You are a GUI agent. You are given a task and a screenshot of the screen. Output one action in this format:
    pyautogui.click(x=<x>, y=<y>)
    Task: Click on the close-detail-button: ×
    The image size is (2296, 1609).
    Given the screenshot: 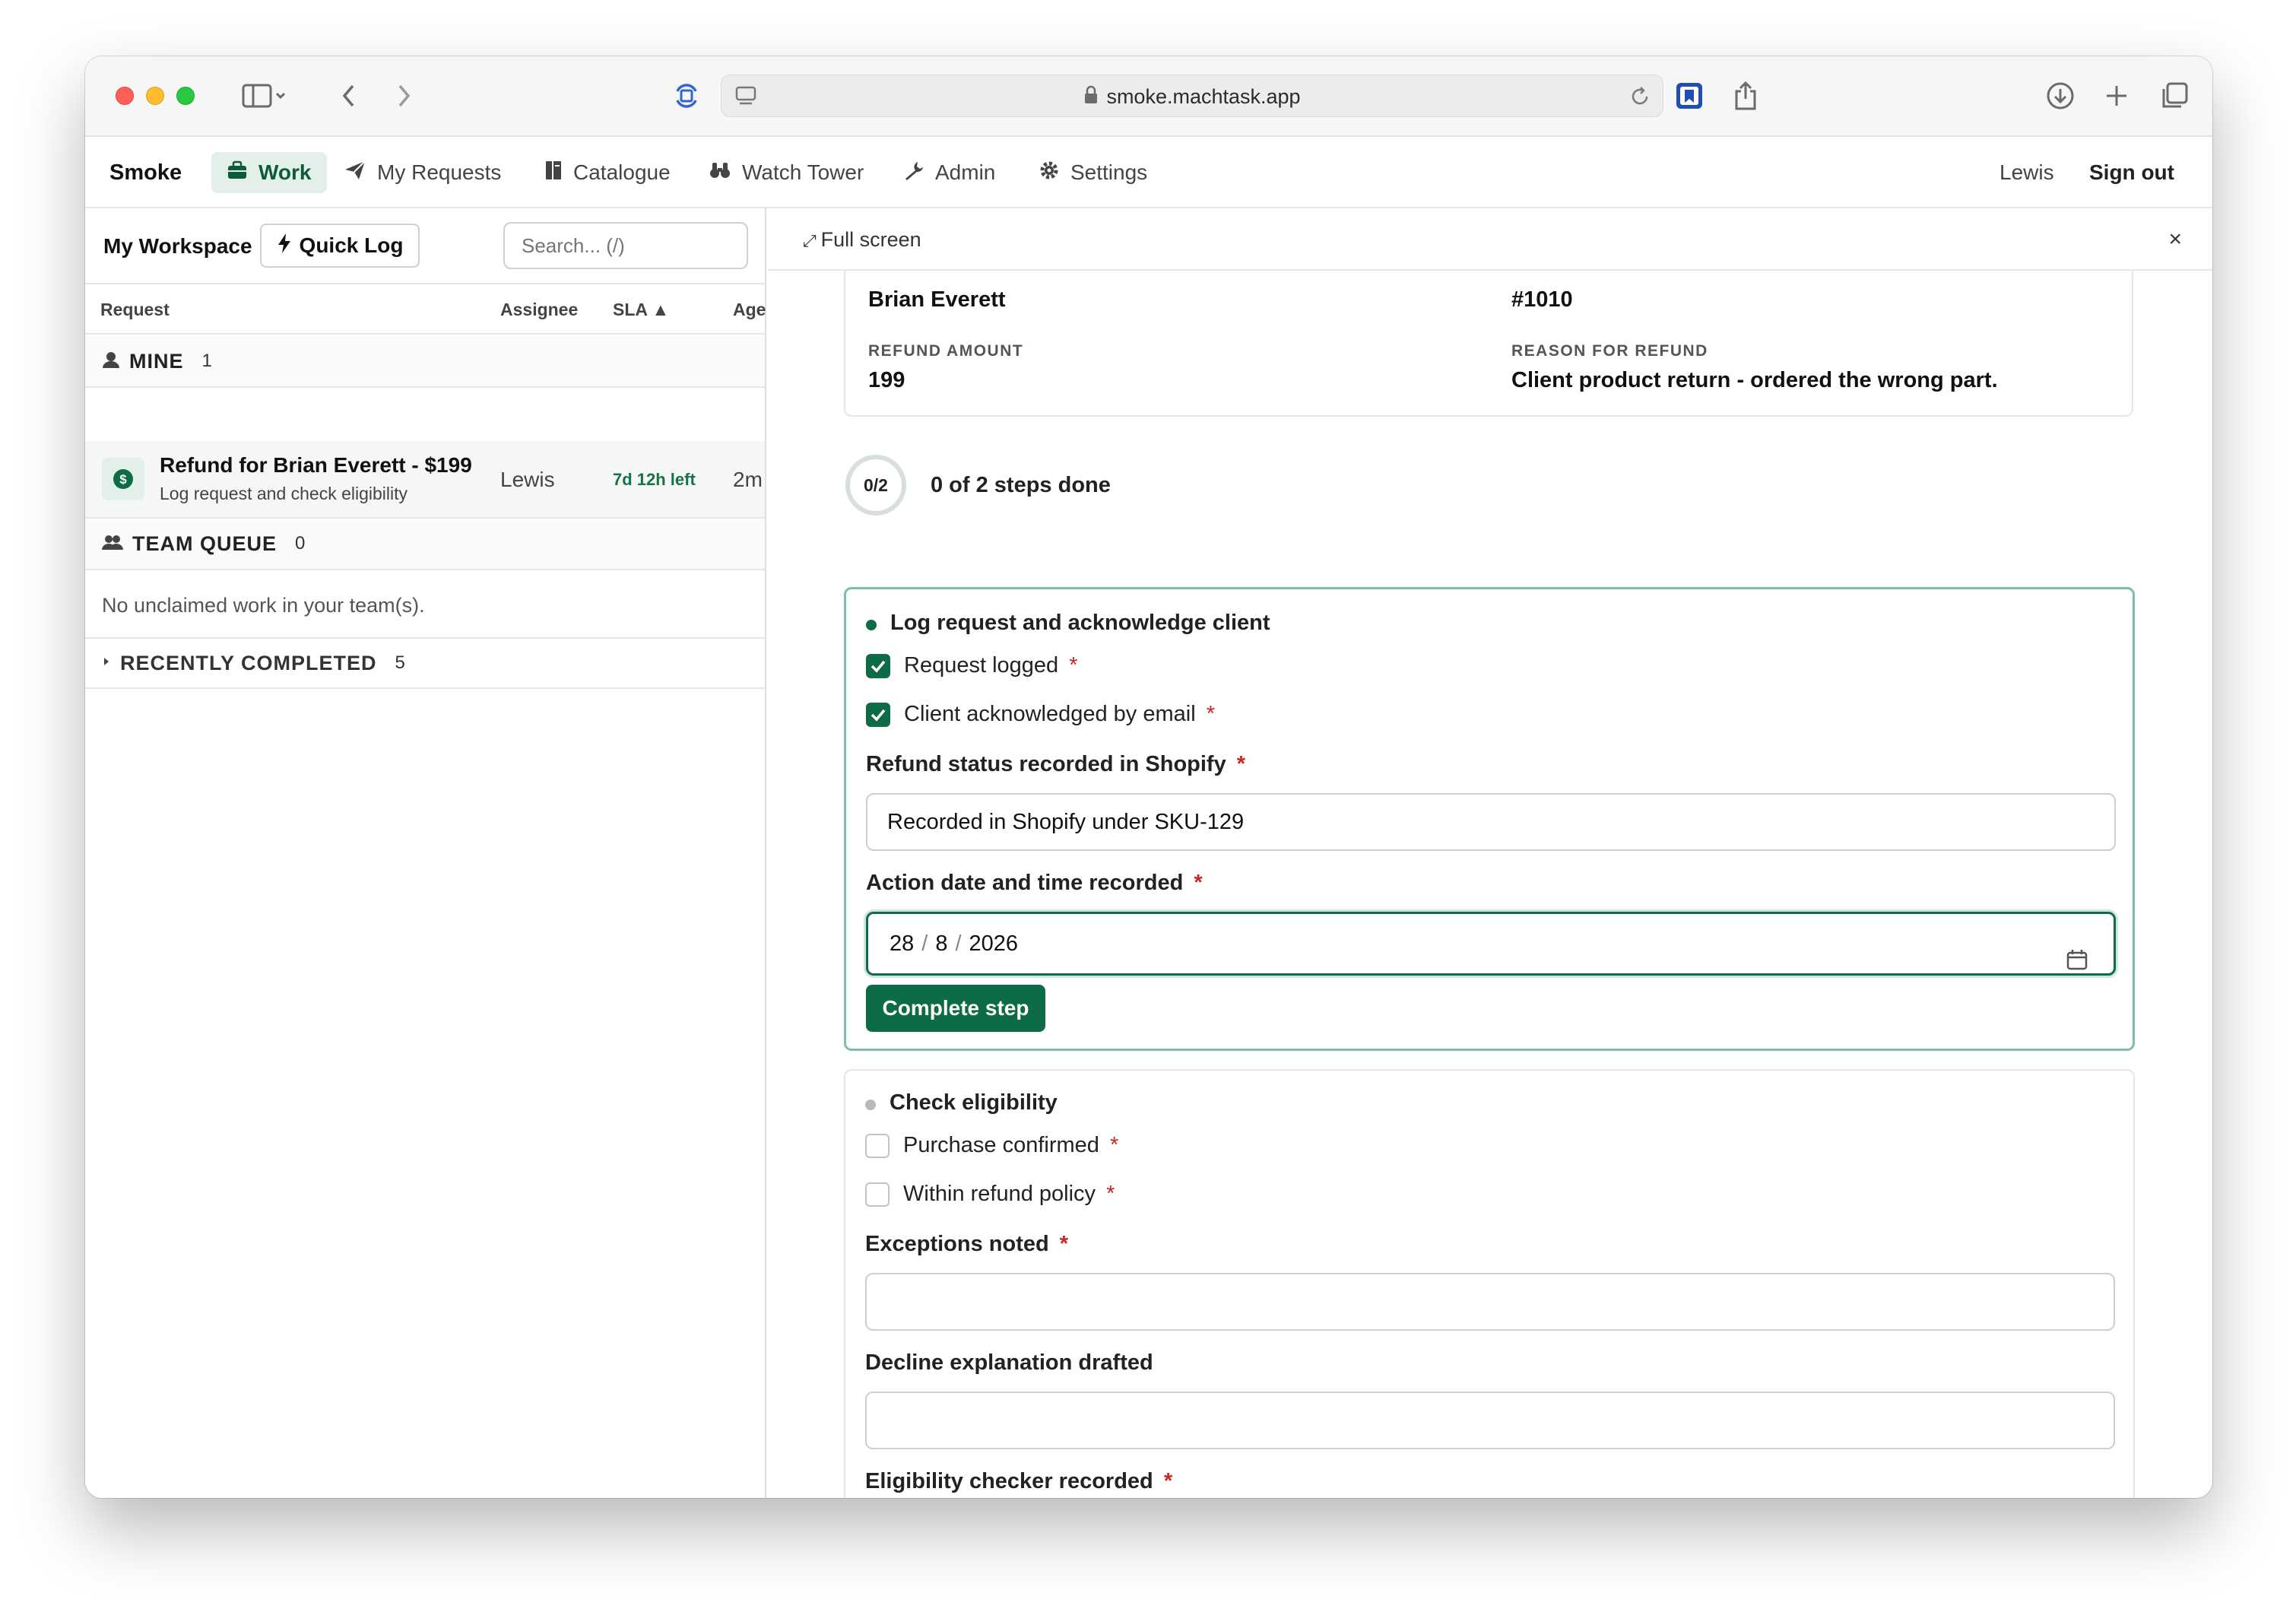 What is the action you would take?
    pyautogui.click(x=2175, y=239)
    